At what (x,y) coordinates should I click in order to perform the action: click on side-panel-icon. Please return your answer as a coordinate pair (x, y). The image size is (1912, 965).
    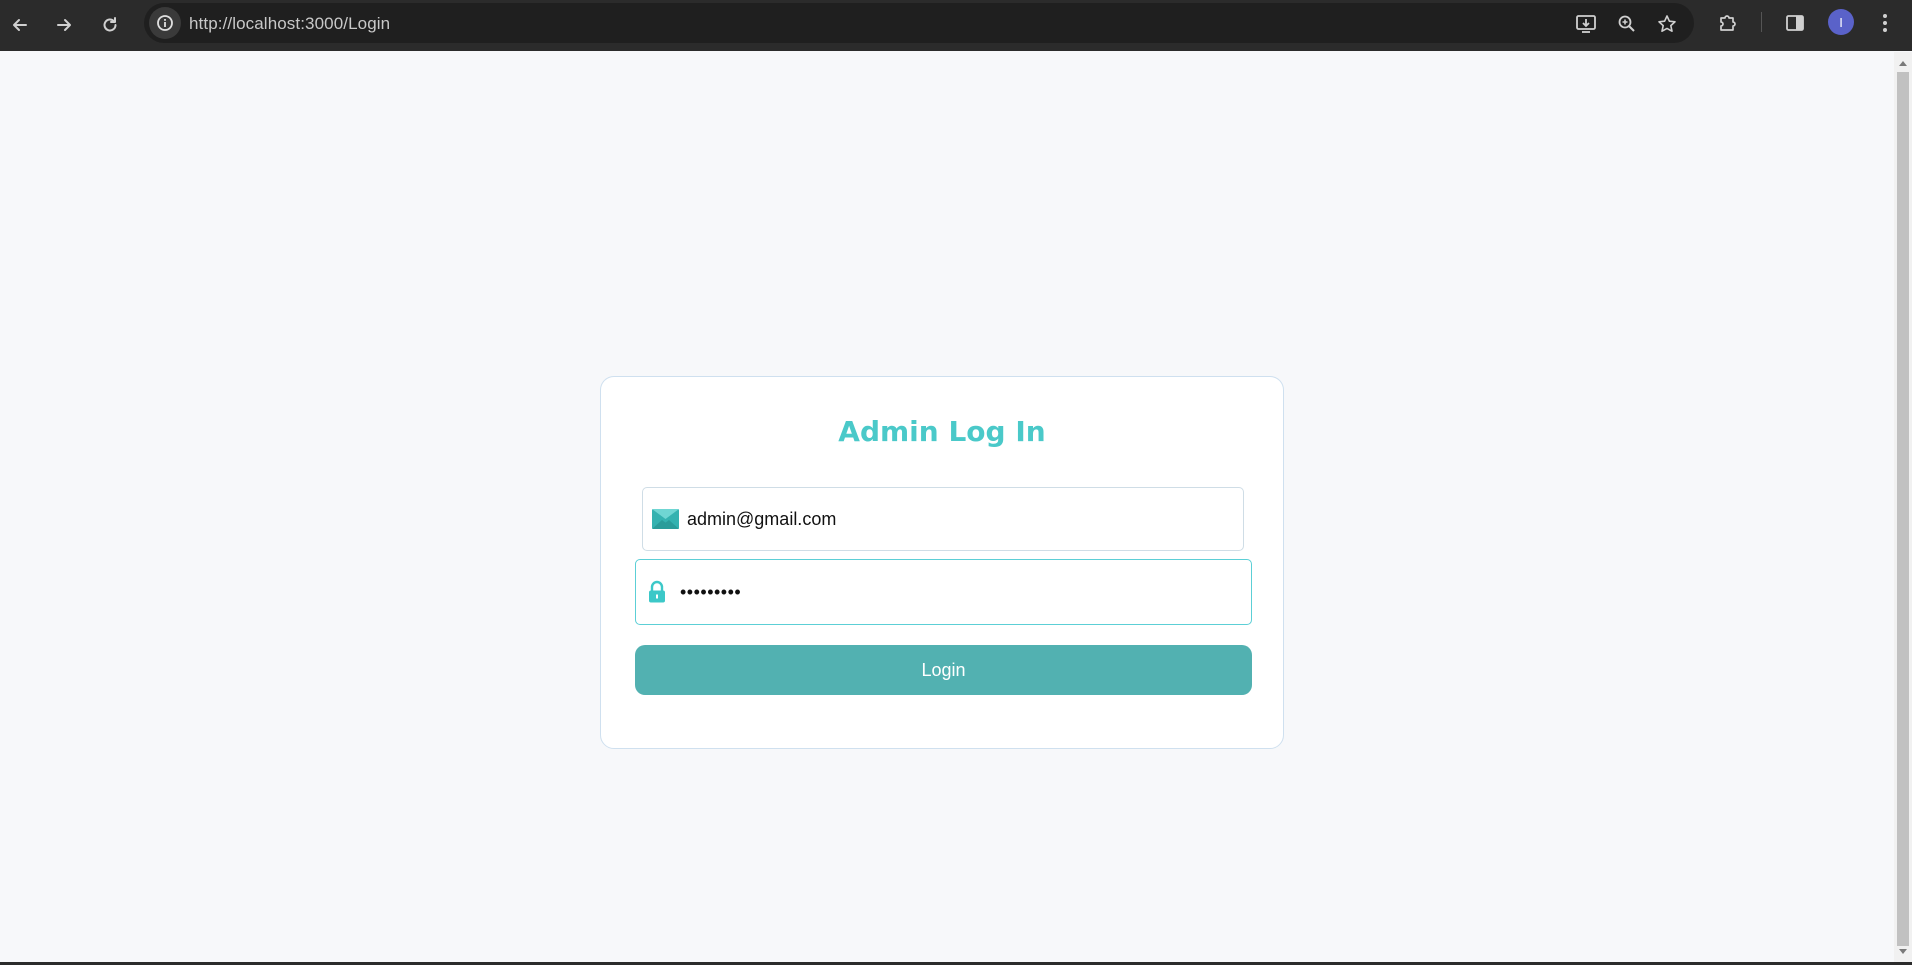
    Looking at the image, I should click on (1795, 23).